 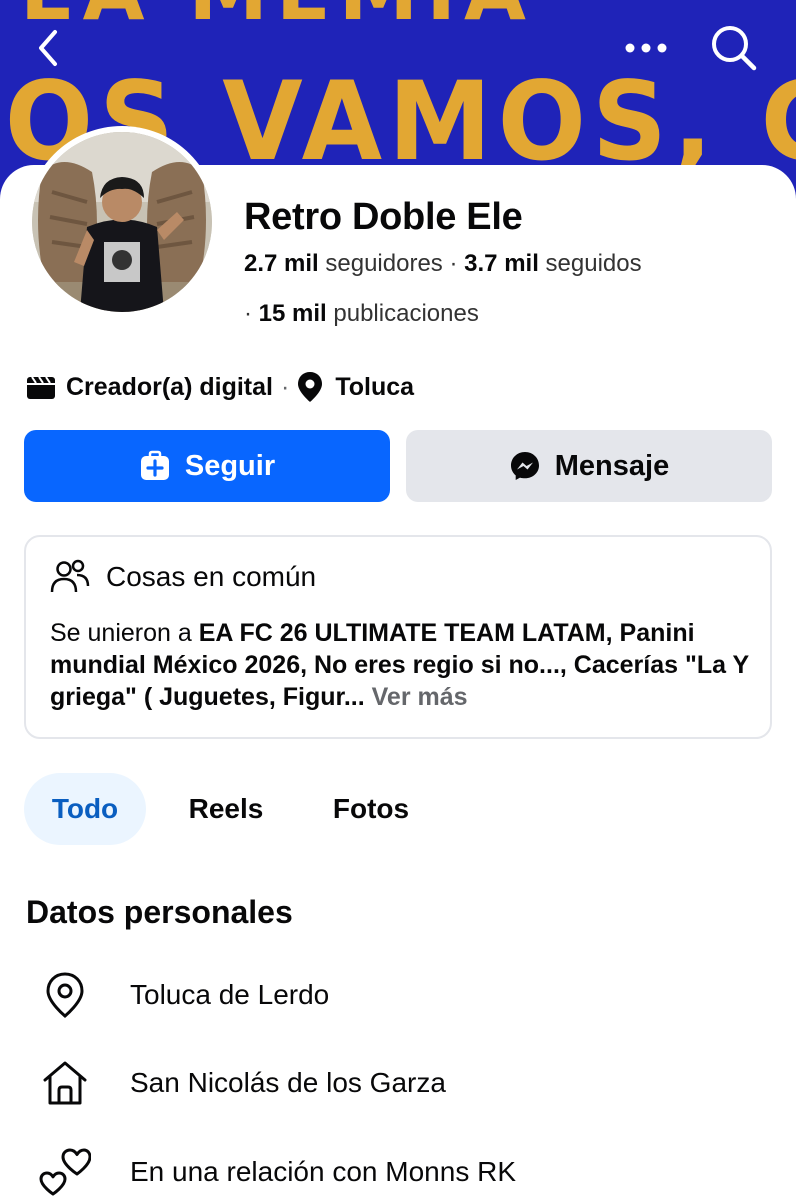 What do you see at coordinates (65, 1172) in the screenshot?
I see `hearts-icon` at bounding box center [65, 1172].